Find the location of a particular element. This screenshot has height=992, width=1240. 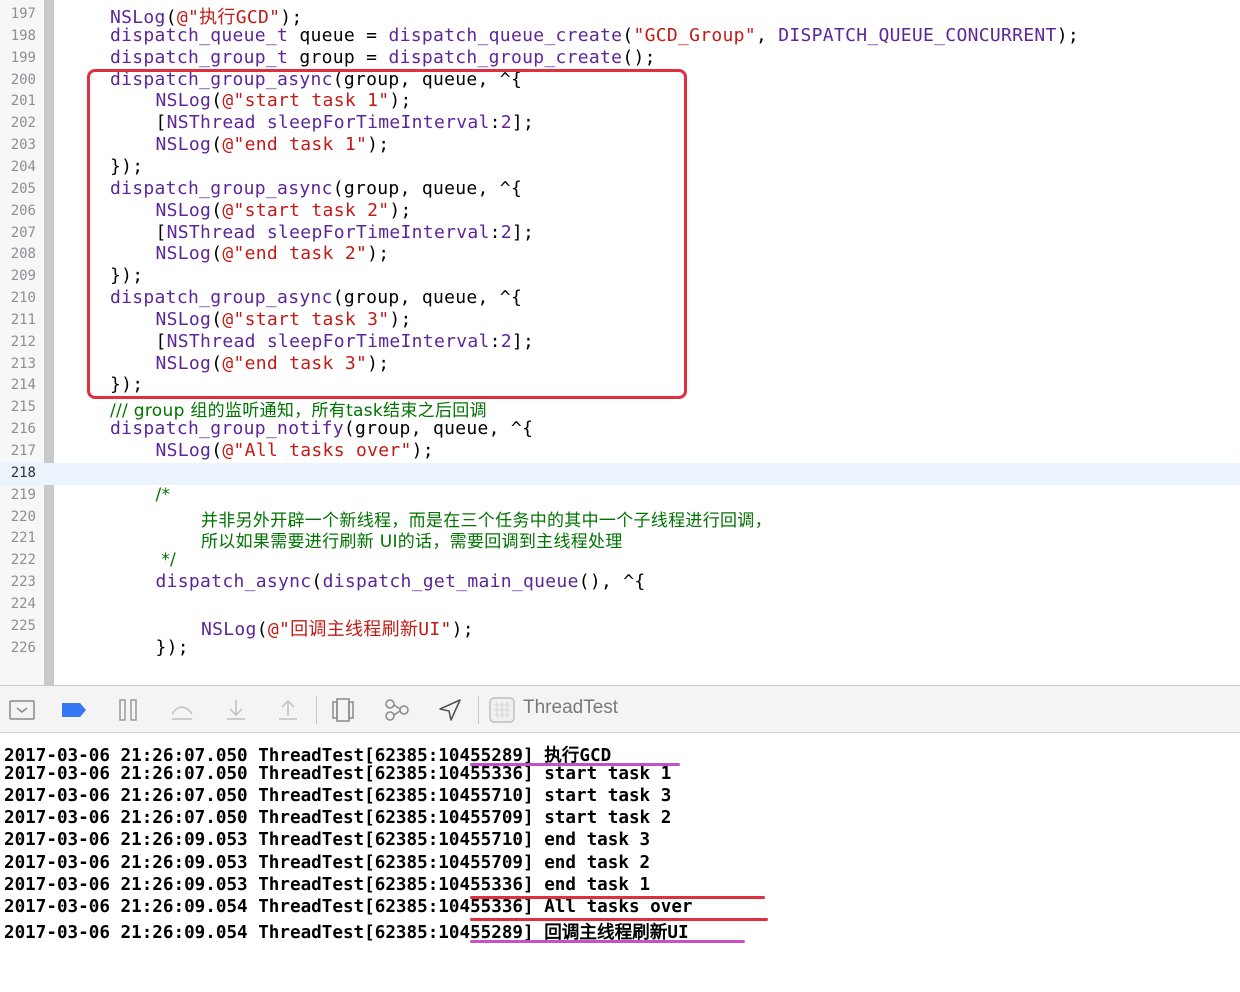

line-number: 197 is located at coordinates (23, 14).